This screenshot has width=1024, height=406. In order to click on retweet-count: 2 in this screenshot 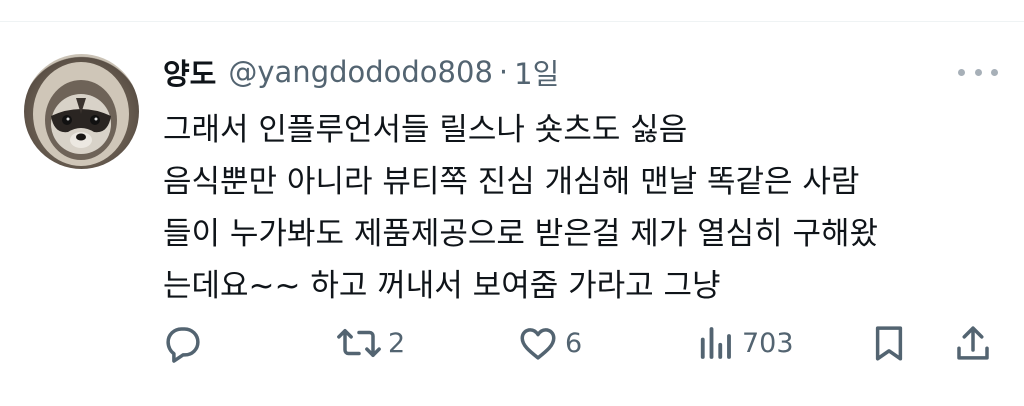, I will do `click(397, 343)`.